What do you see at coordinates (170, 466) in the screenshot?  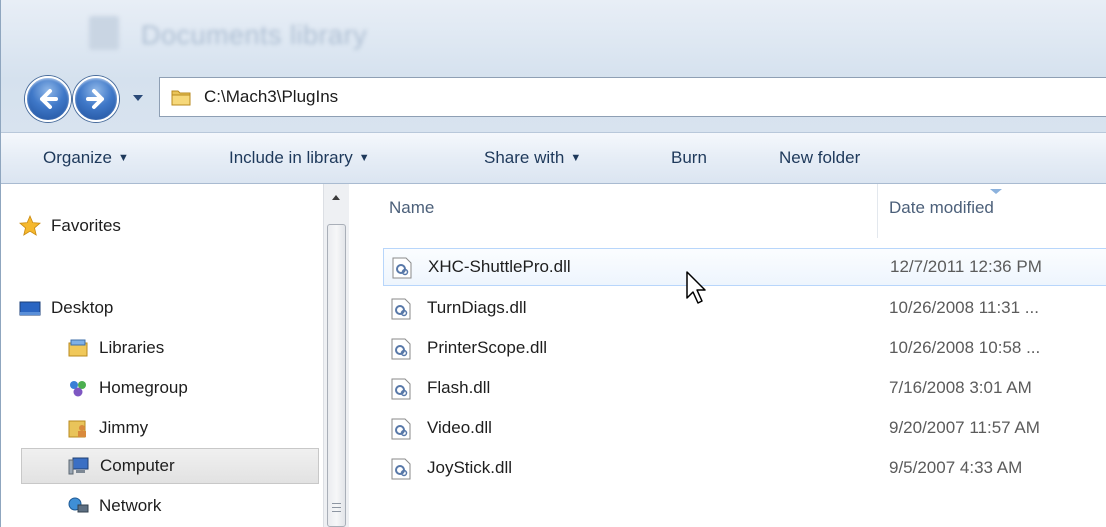 I see `nav-item-computer: Computer` at bounding box center [170, 466].